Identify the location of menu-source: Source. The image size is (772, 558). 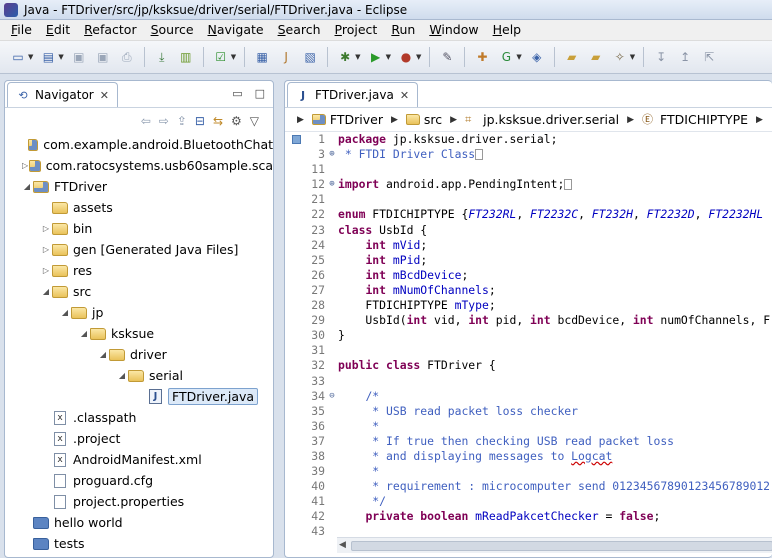
(172, 30).